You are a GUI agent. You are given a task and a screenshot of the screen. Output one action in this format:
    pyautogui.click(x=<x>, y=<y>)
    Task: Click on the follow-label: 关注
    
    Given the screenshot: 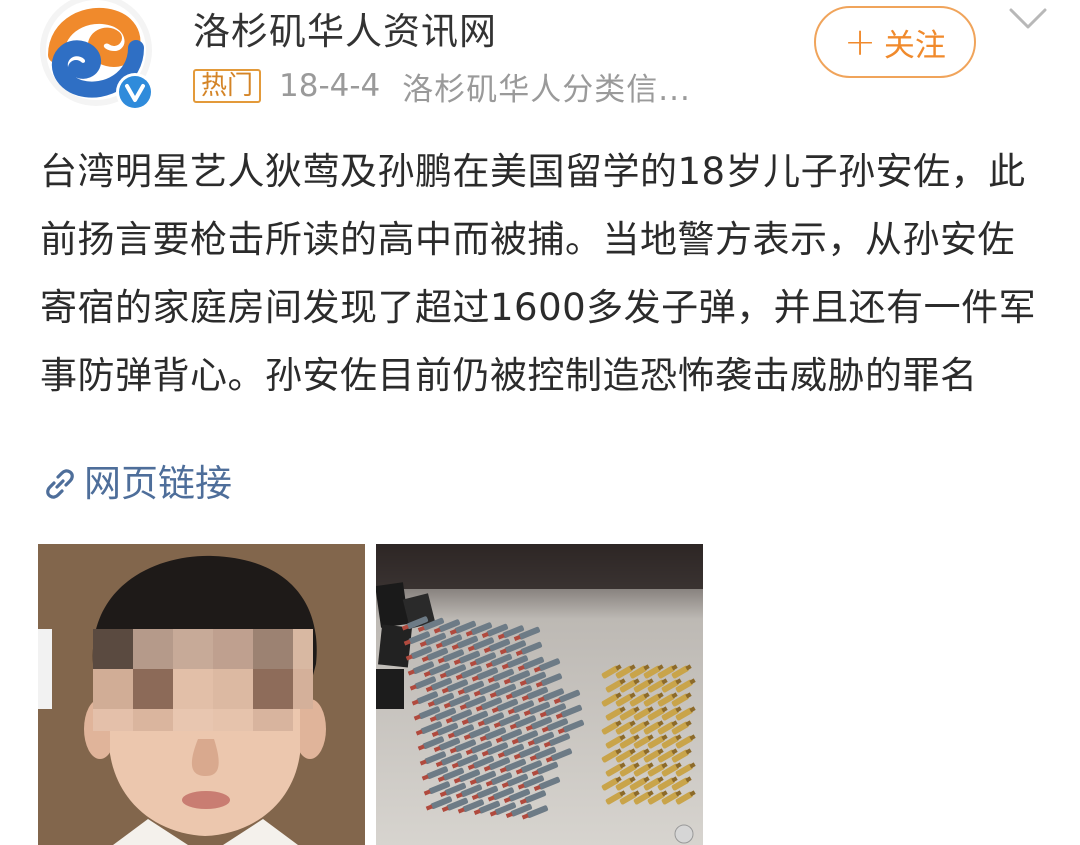 What is the action you would take?
    pyautogui.click(x=914, y=45)
    